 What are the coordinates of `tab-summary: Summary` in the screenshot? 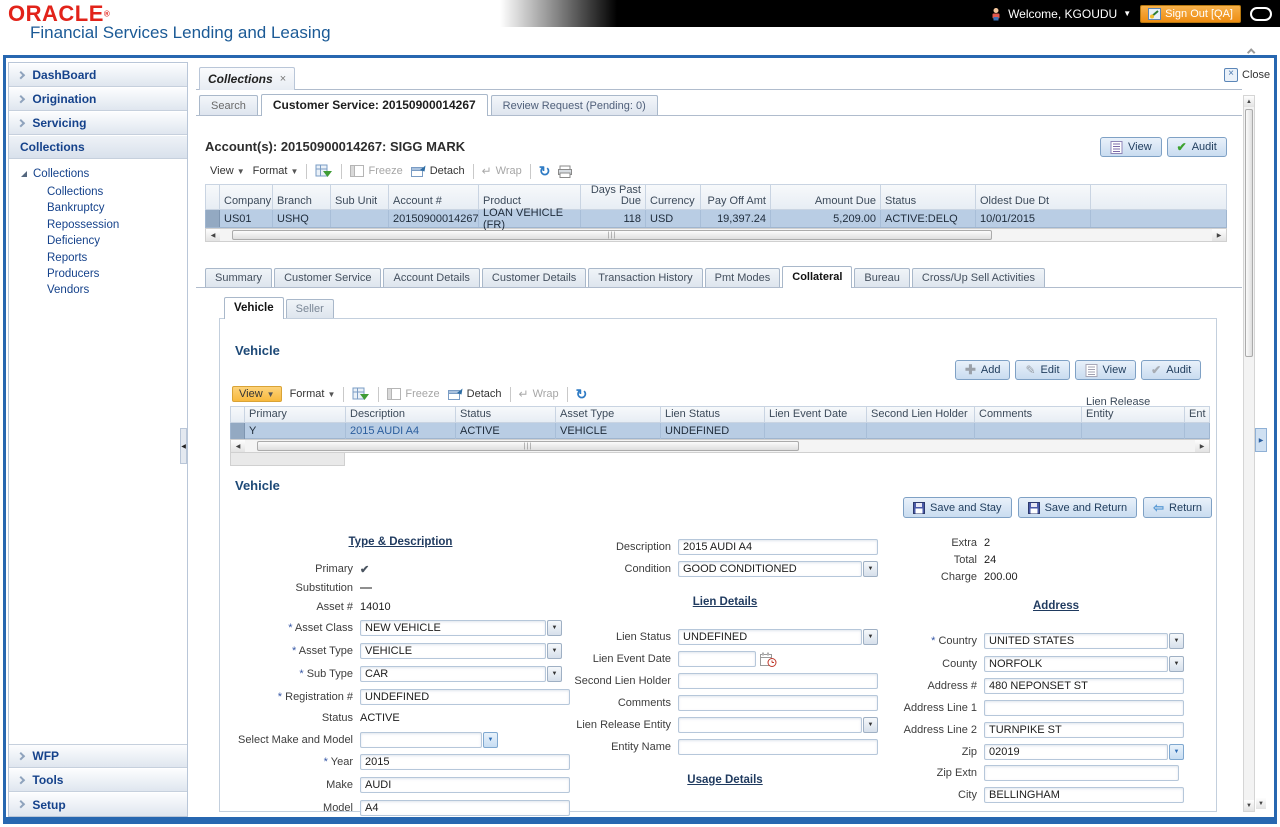 It's located at (239, 278).